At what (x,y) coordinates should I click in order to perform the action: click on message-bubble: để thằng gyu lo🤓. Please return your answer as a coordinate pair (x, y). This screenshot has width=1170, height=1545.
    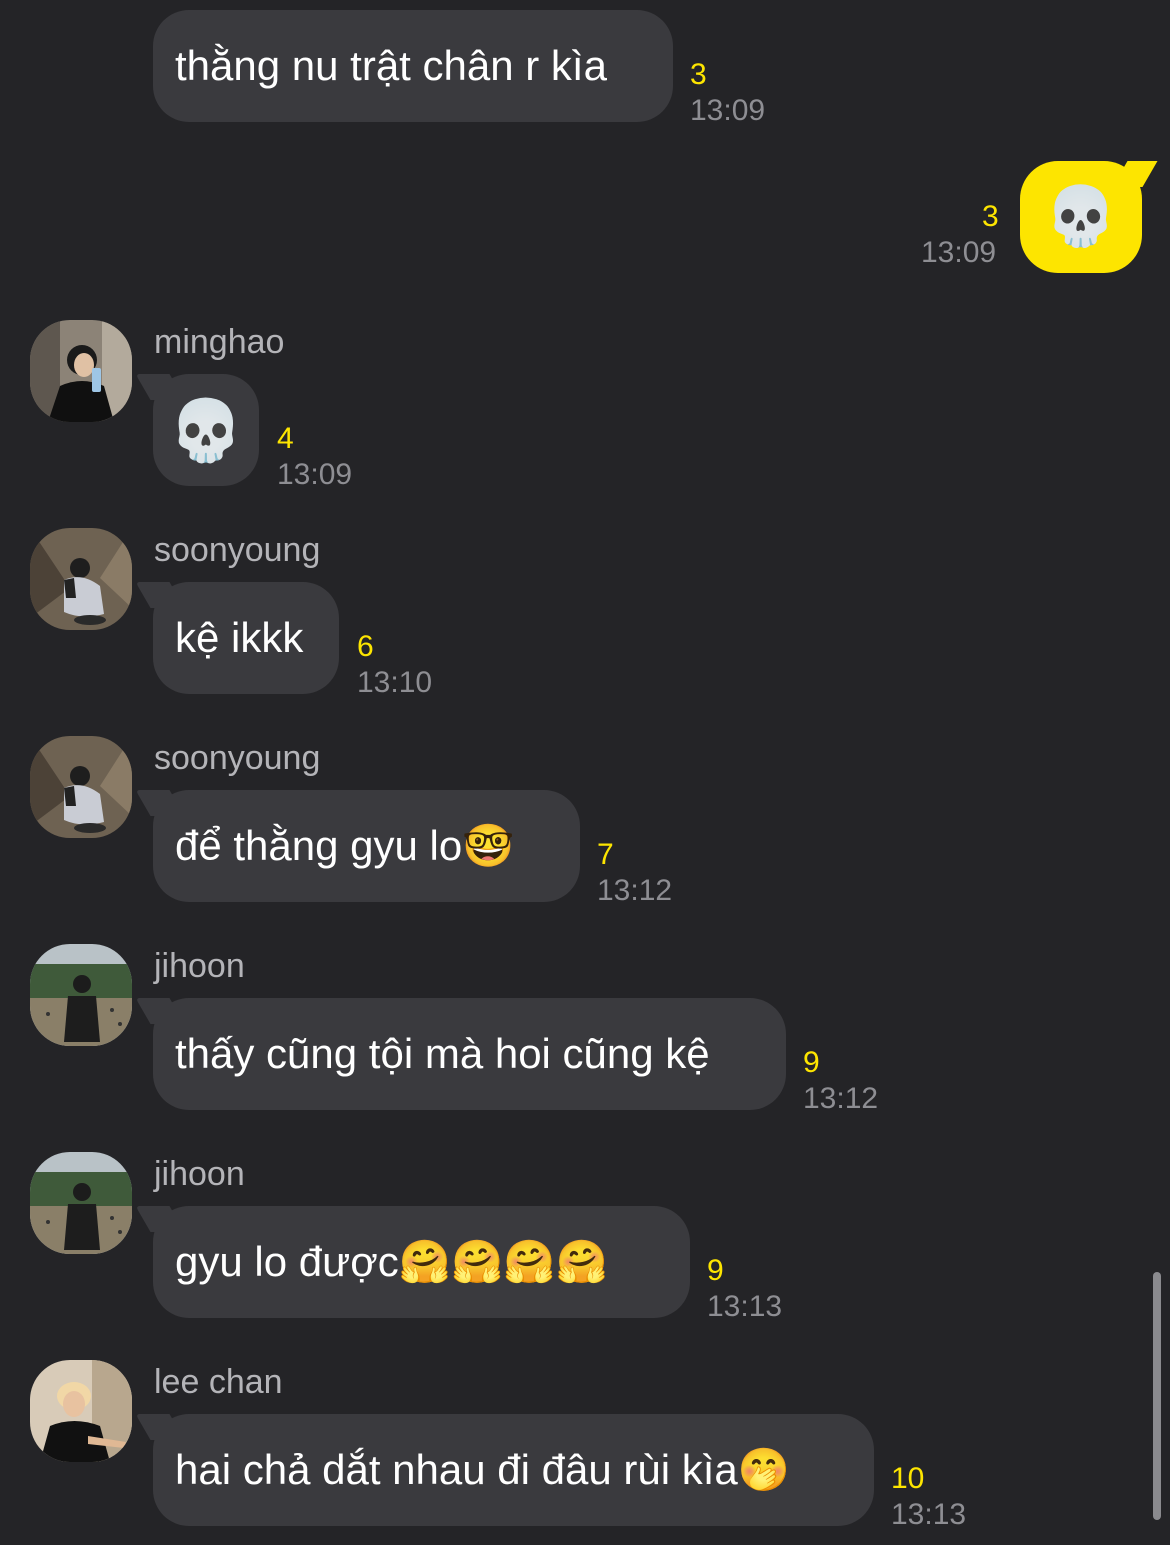
    Looking at the image, I should click on (366, 846).